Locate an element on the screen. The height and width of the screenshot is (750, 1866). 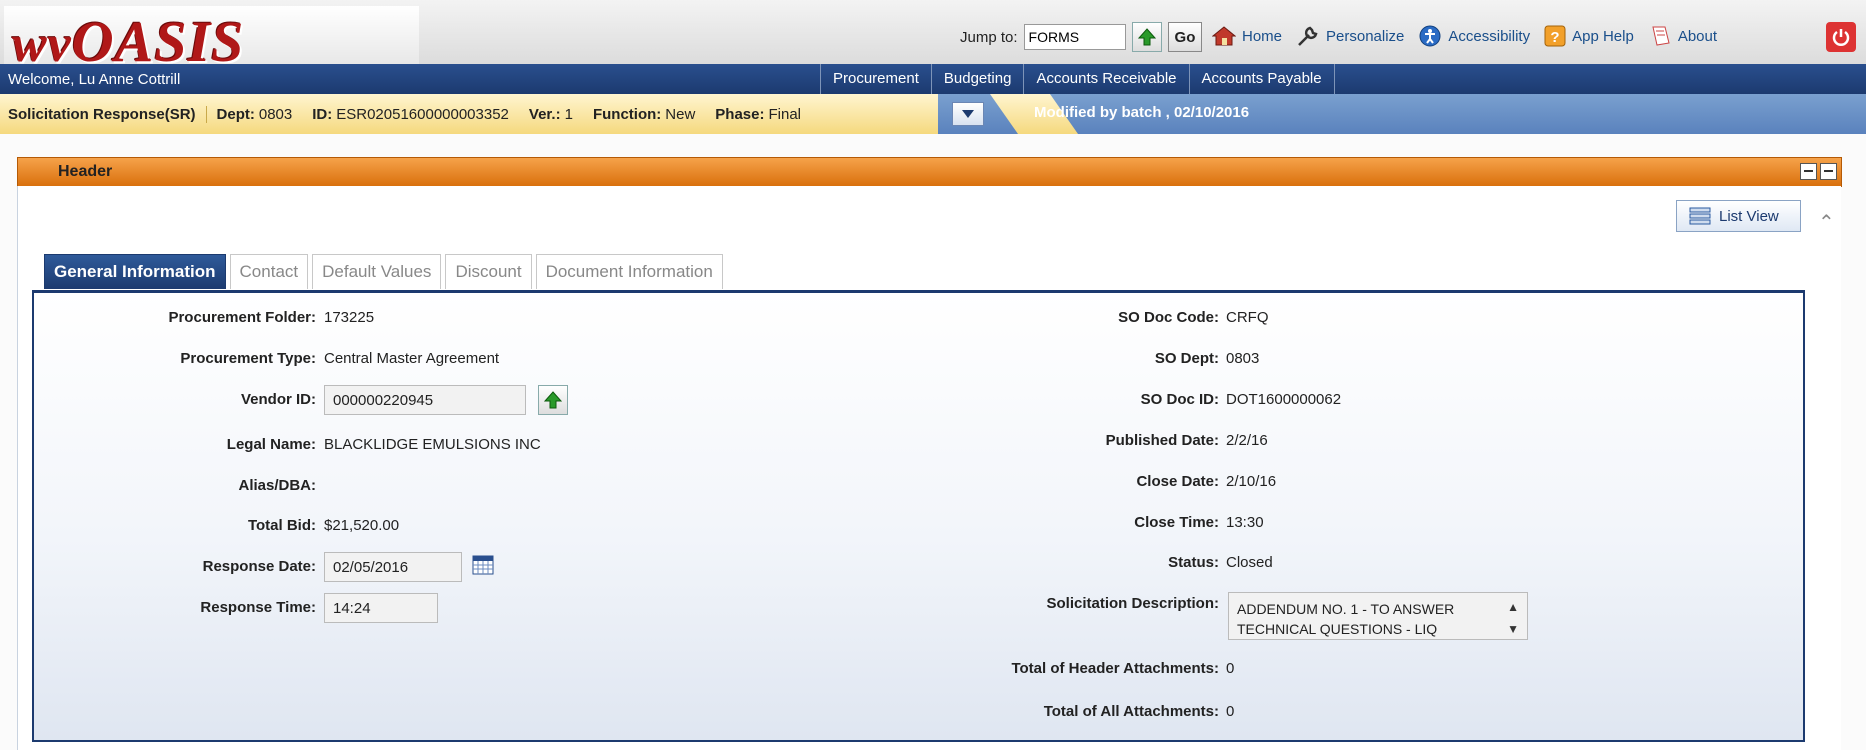
legal-name-label: Legal Name: is located at coordinates (271, 444).